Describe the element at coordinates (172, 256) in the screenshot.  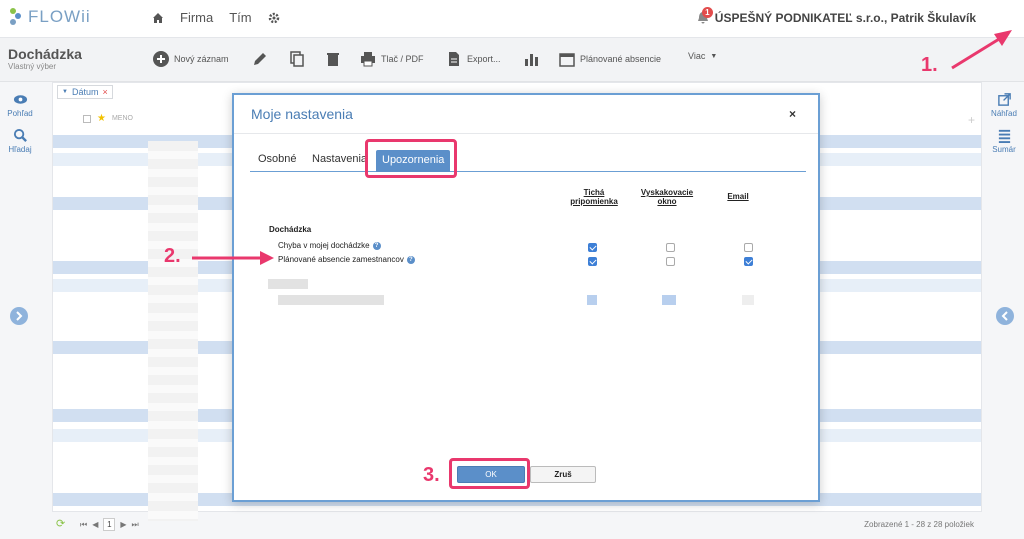
I see `step-2-label: 2.` at that location.